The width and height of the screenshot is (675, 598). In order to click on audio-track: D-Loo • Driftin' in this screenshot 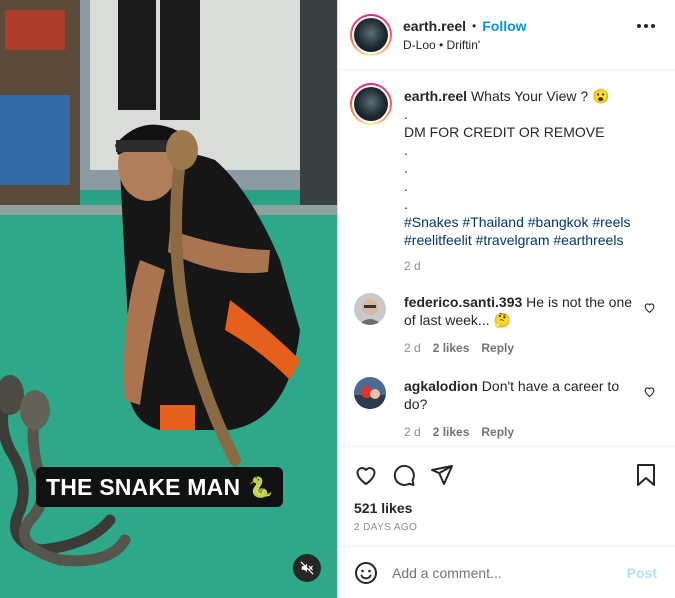, I will do `click(465, 45)`.